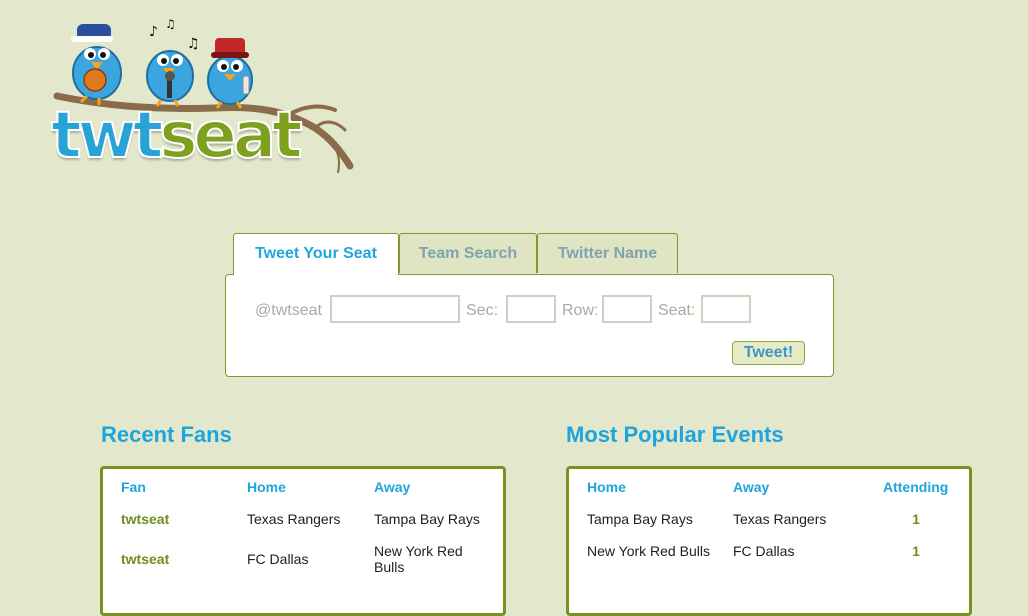  What do you see at coordinates (726, 309) in the screenshot?
I see `seat-input` at bounding box center [726, 309].